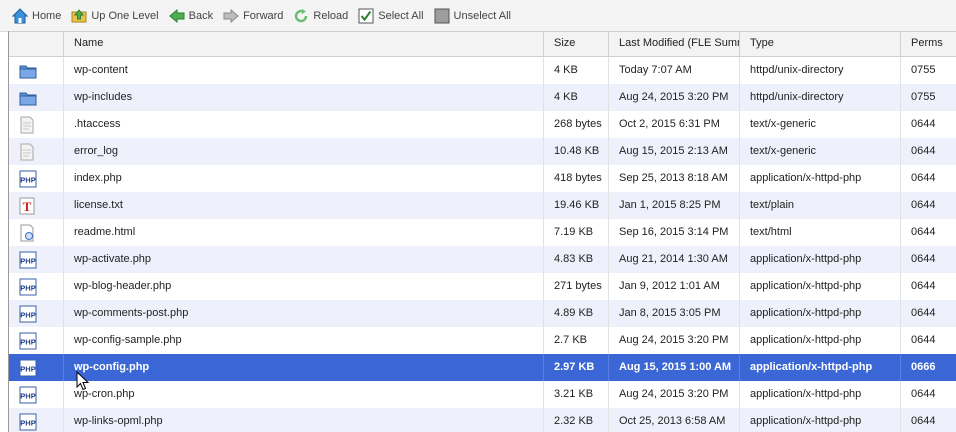  I want to click on back-arrow-icon, so click(176, 15).